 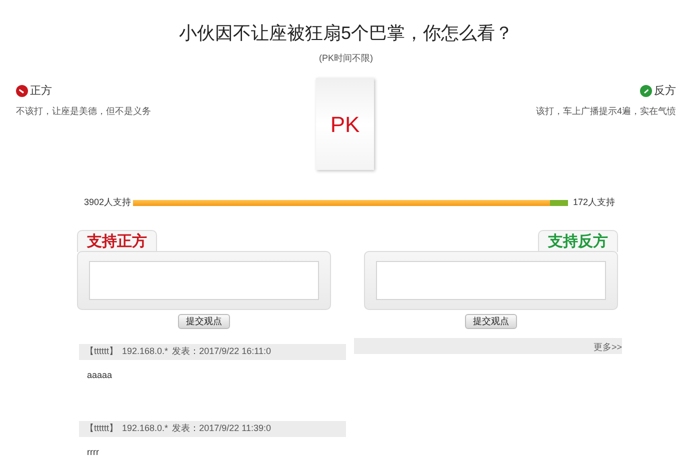 I want to click on more-link: 更多>>, so click(x=607, y=347).